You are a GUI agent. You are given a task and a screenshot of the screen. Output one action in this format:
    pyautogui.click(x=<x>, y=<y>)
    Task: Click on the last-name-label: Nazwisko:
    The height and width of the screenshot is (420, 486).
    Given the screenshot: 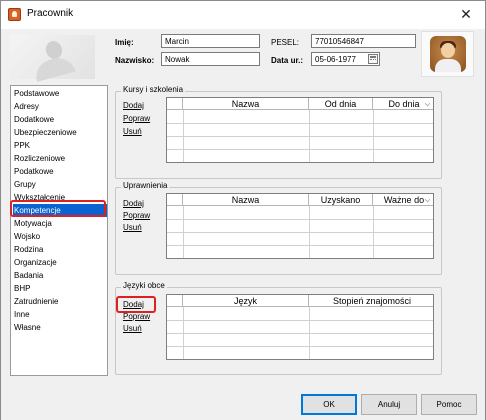 What is the action you would take?
    pyautogui.click(x=135, y=60)
    